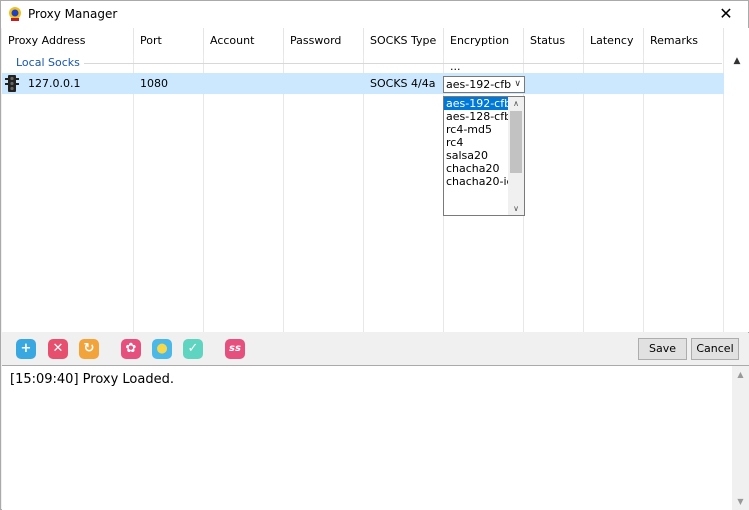 The image size is (749, 510). I want to click on scroll-thumb, so click(516, 142).